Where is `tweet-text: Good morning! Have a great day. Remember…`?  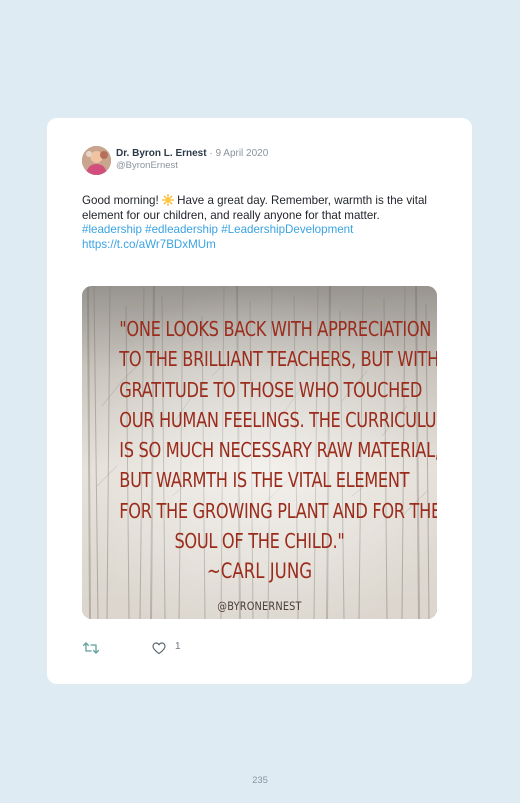
tweet-text: Good morning! Have a great day. Remember… is located at coordinates (259, 208).